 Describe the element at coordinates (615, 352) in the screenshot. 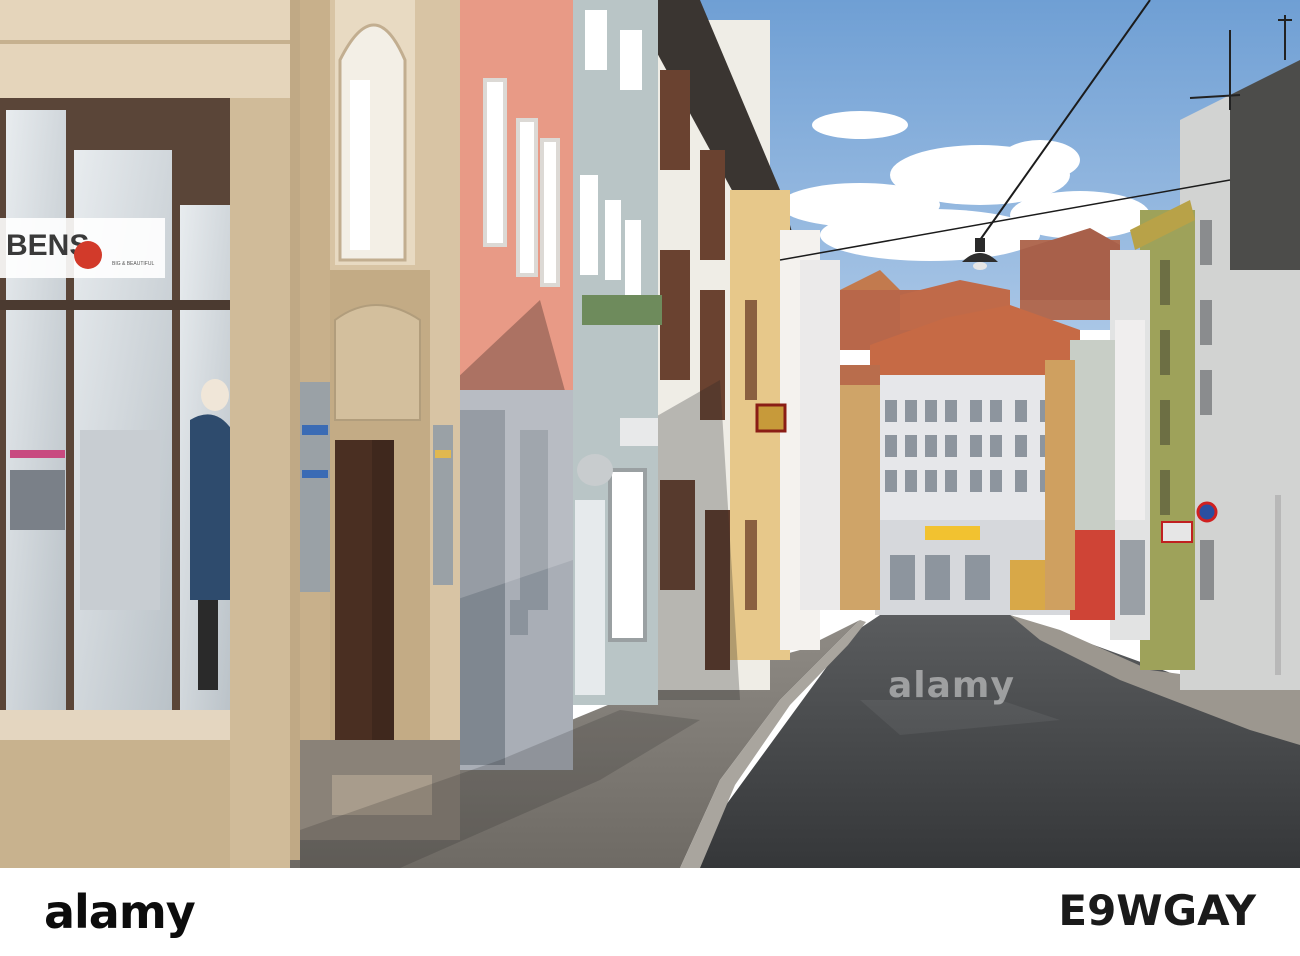

I see `grey-building` at that location.